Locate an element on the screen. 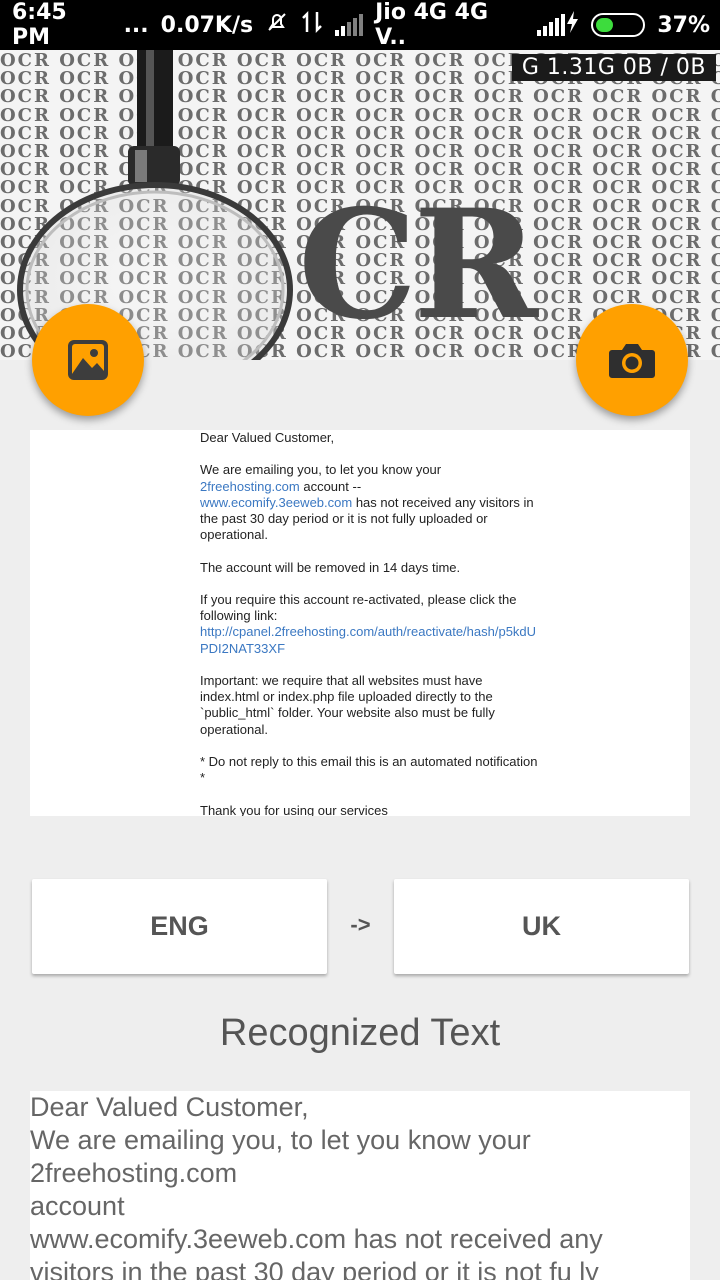 This screenshot has height=1280, width=720. gallery-button is located at coordinates (88, 360).